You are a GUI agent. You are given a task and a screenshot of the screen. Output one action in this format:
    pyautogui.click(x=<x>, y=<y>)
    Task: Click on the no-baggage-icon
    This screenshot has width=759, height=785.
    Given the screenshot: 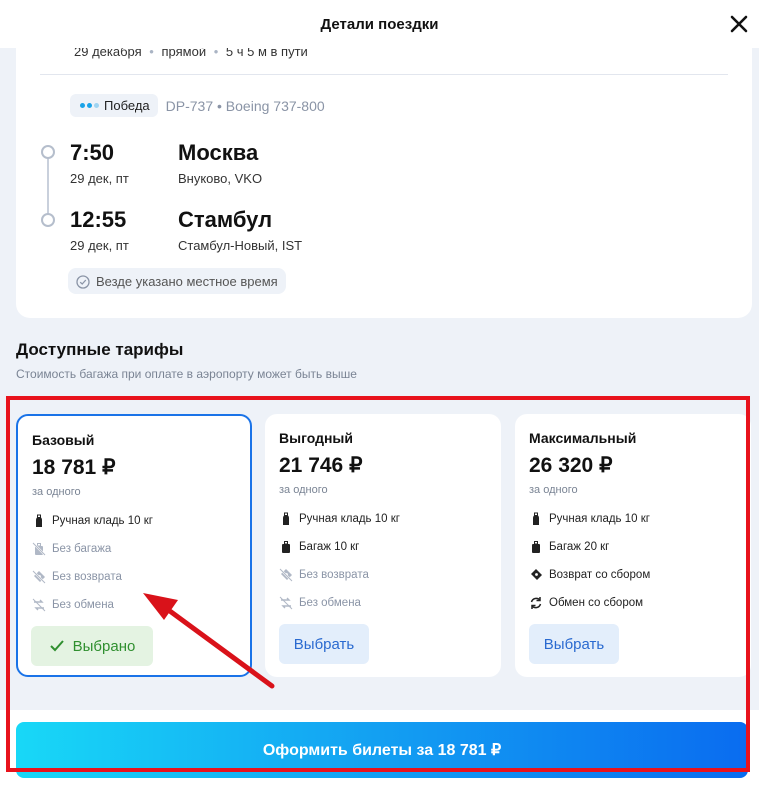 What is the action you would take?
    pyautogui.click(x=39, y=549)
    